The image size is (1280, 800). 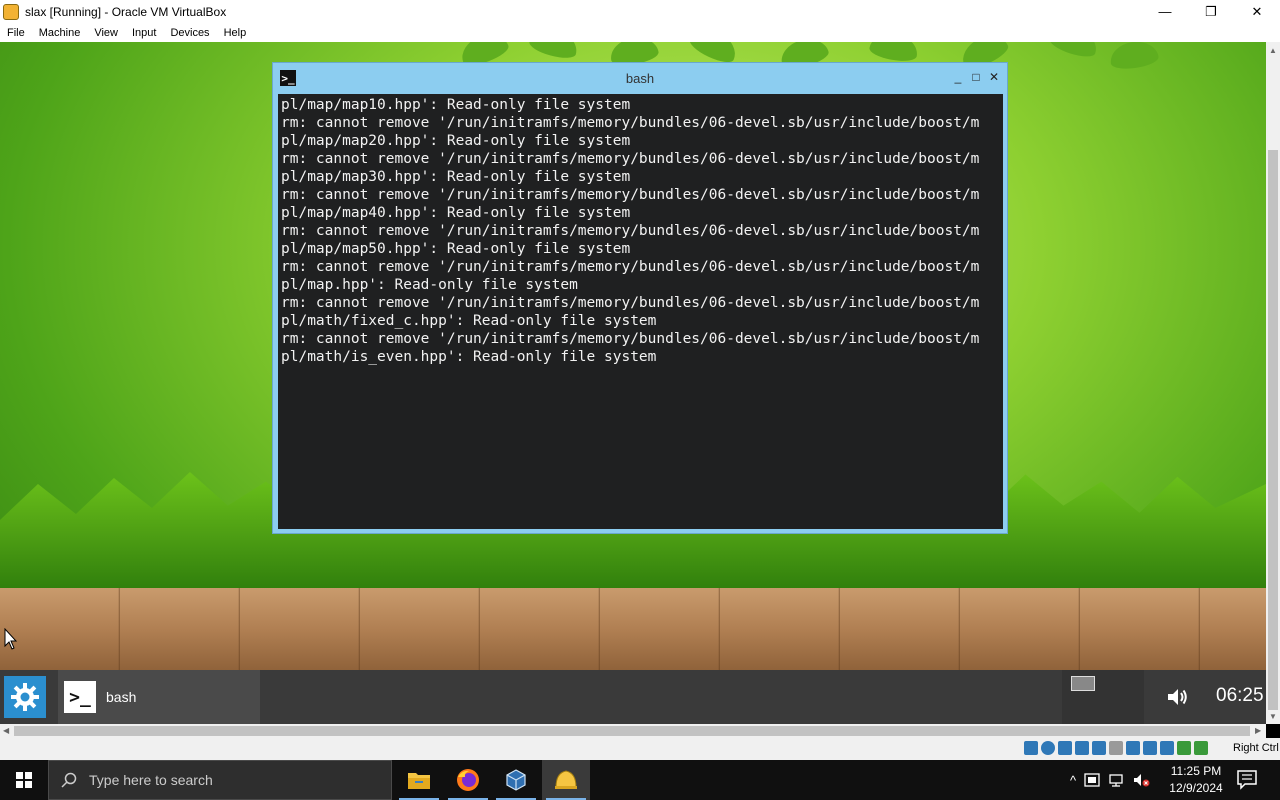 What do you see at coordinates (6, 730) in the screenshot?
I see `scroll-left-arrow-icon: ◀` at bounding box center [6, 730].